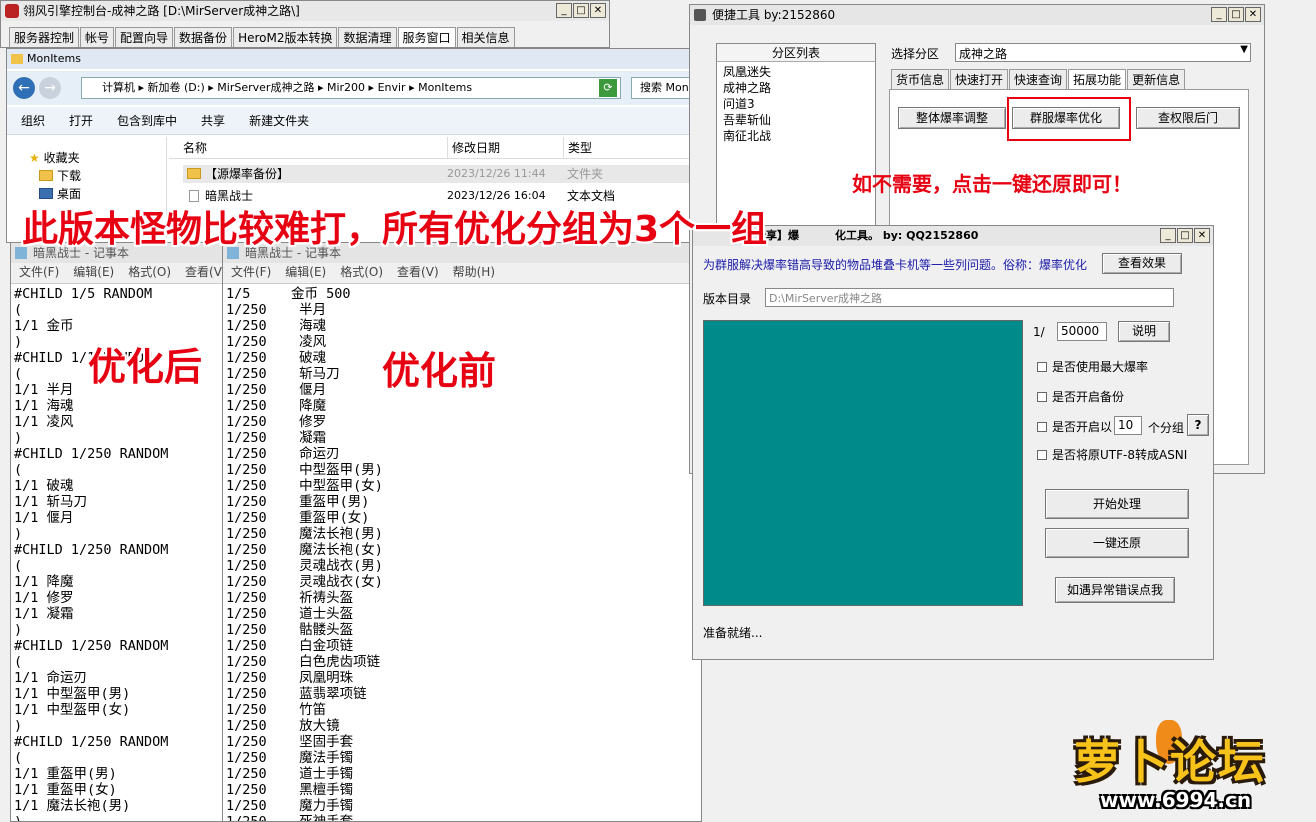 This screenshot has width=1316, height=822. I want to click on start-process-button: 开始处理, so click(1117, 504).